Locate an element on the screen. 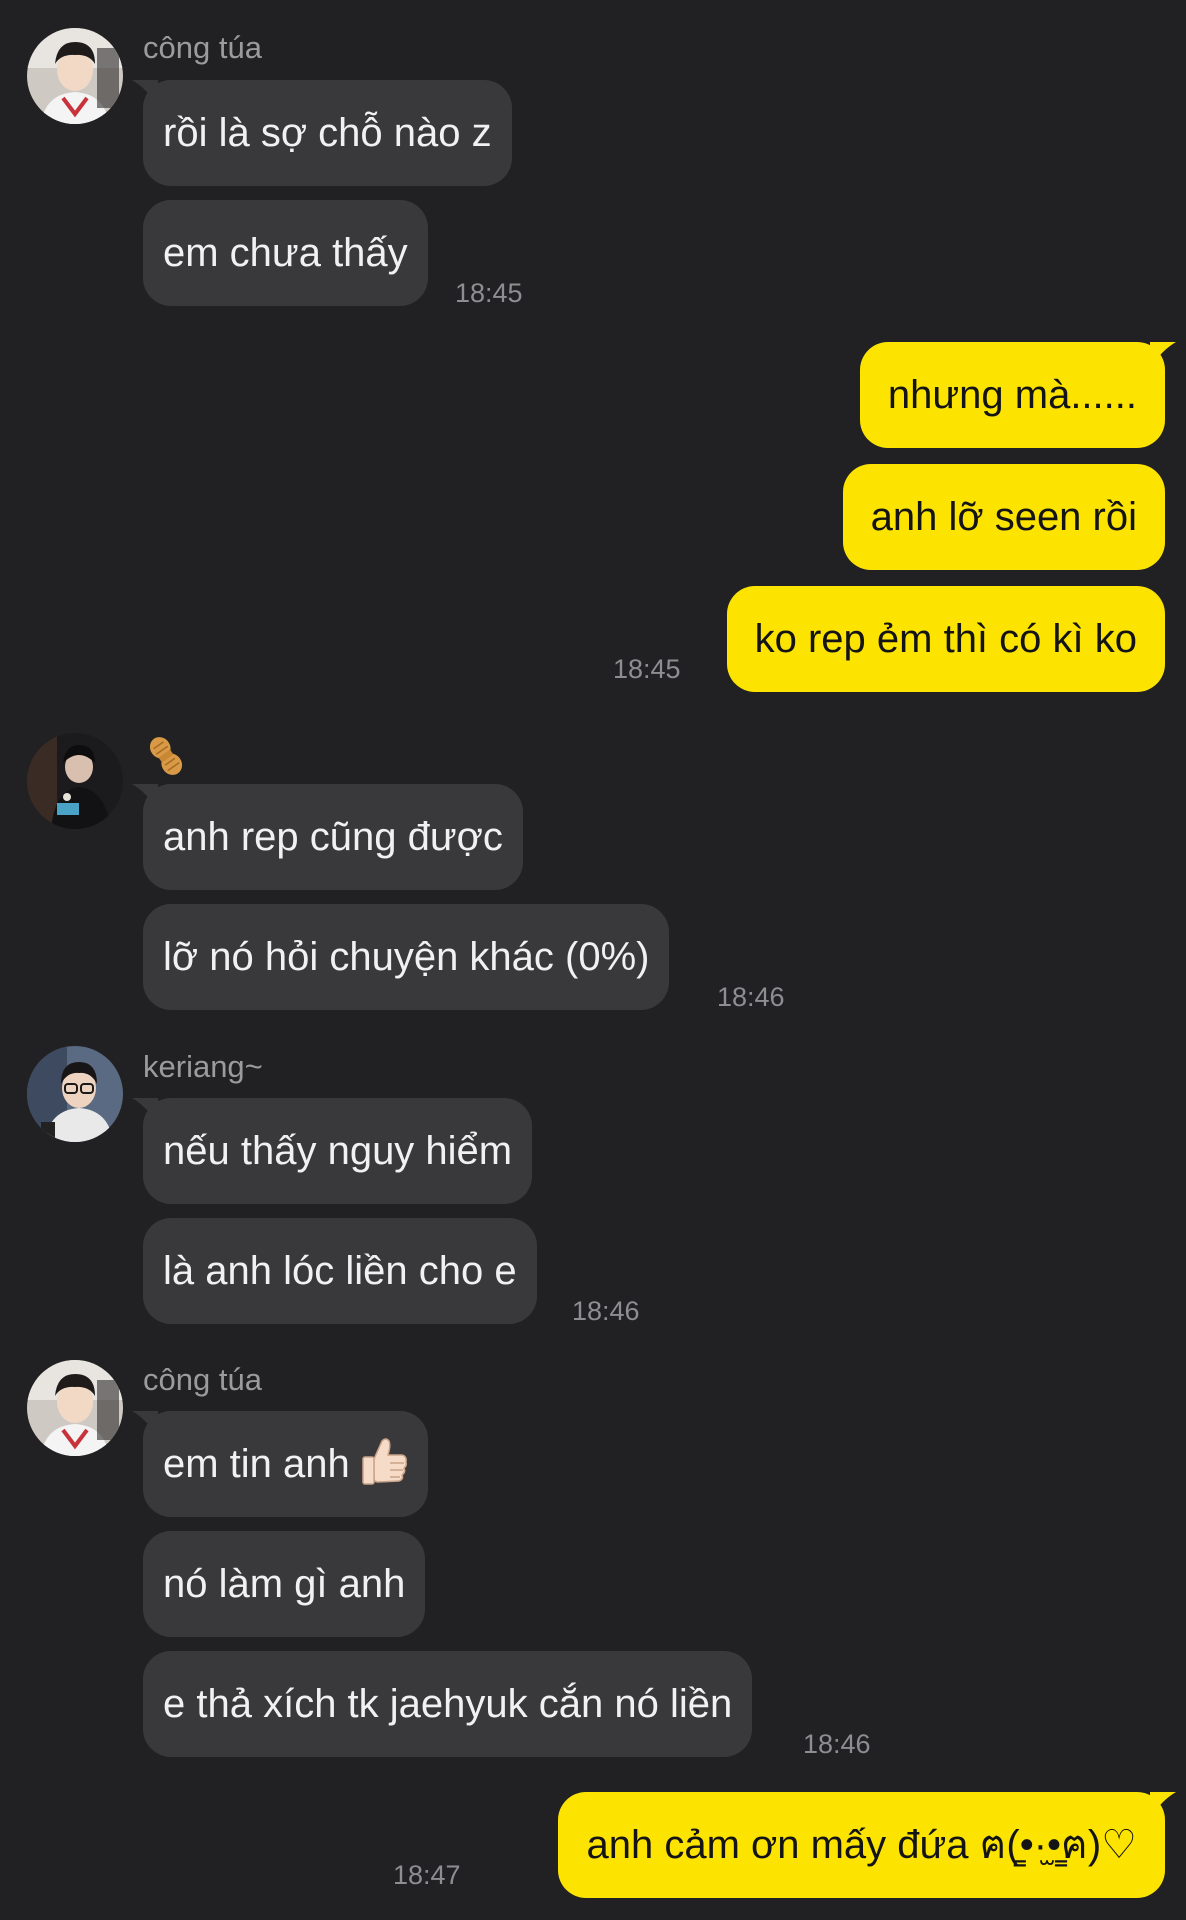  message-bubble: nếu thấy nguy hiểm is located at coordinates (338, 1151).